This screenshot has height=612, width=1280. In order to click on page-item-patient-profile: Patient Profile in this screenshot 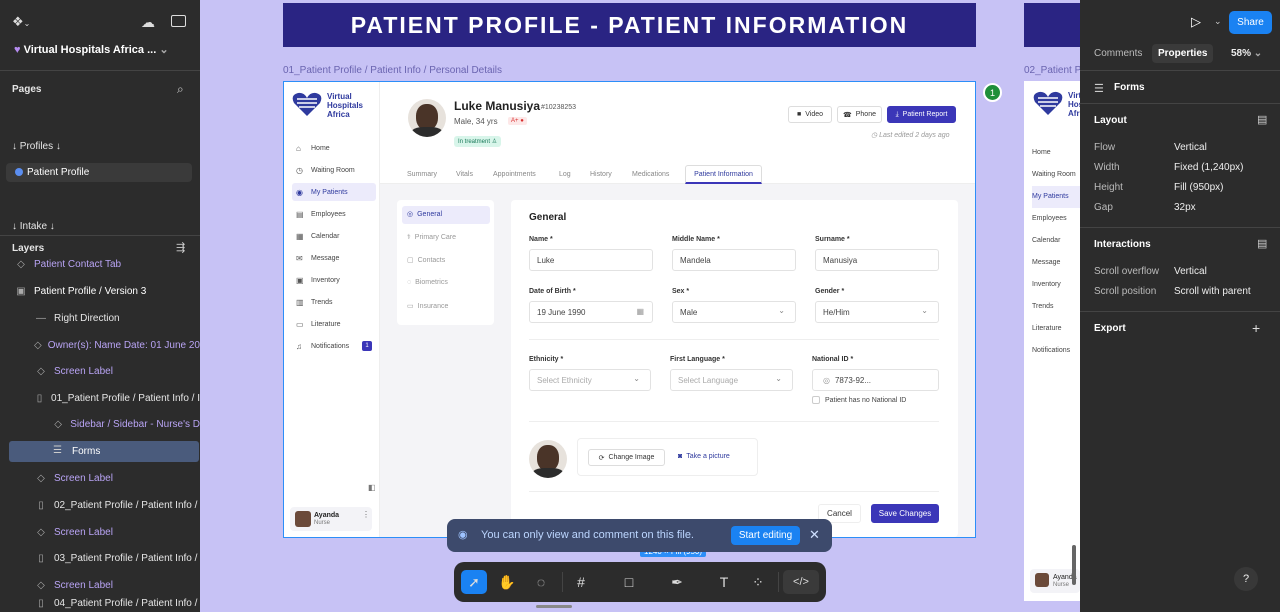, I will do `click(99, 172)`.